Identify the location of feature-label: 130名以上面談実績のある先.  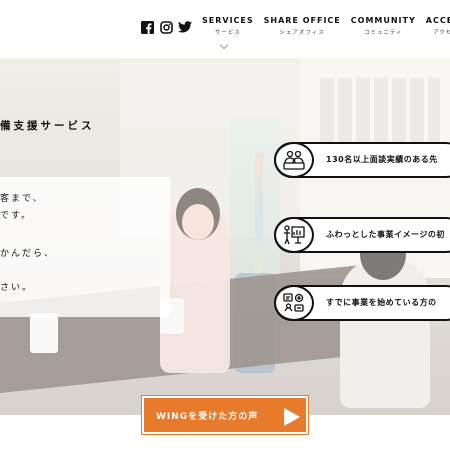
(382, 159).